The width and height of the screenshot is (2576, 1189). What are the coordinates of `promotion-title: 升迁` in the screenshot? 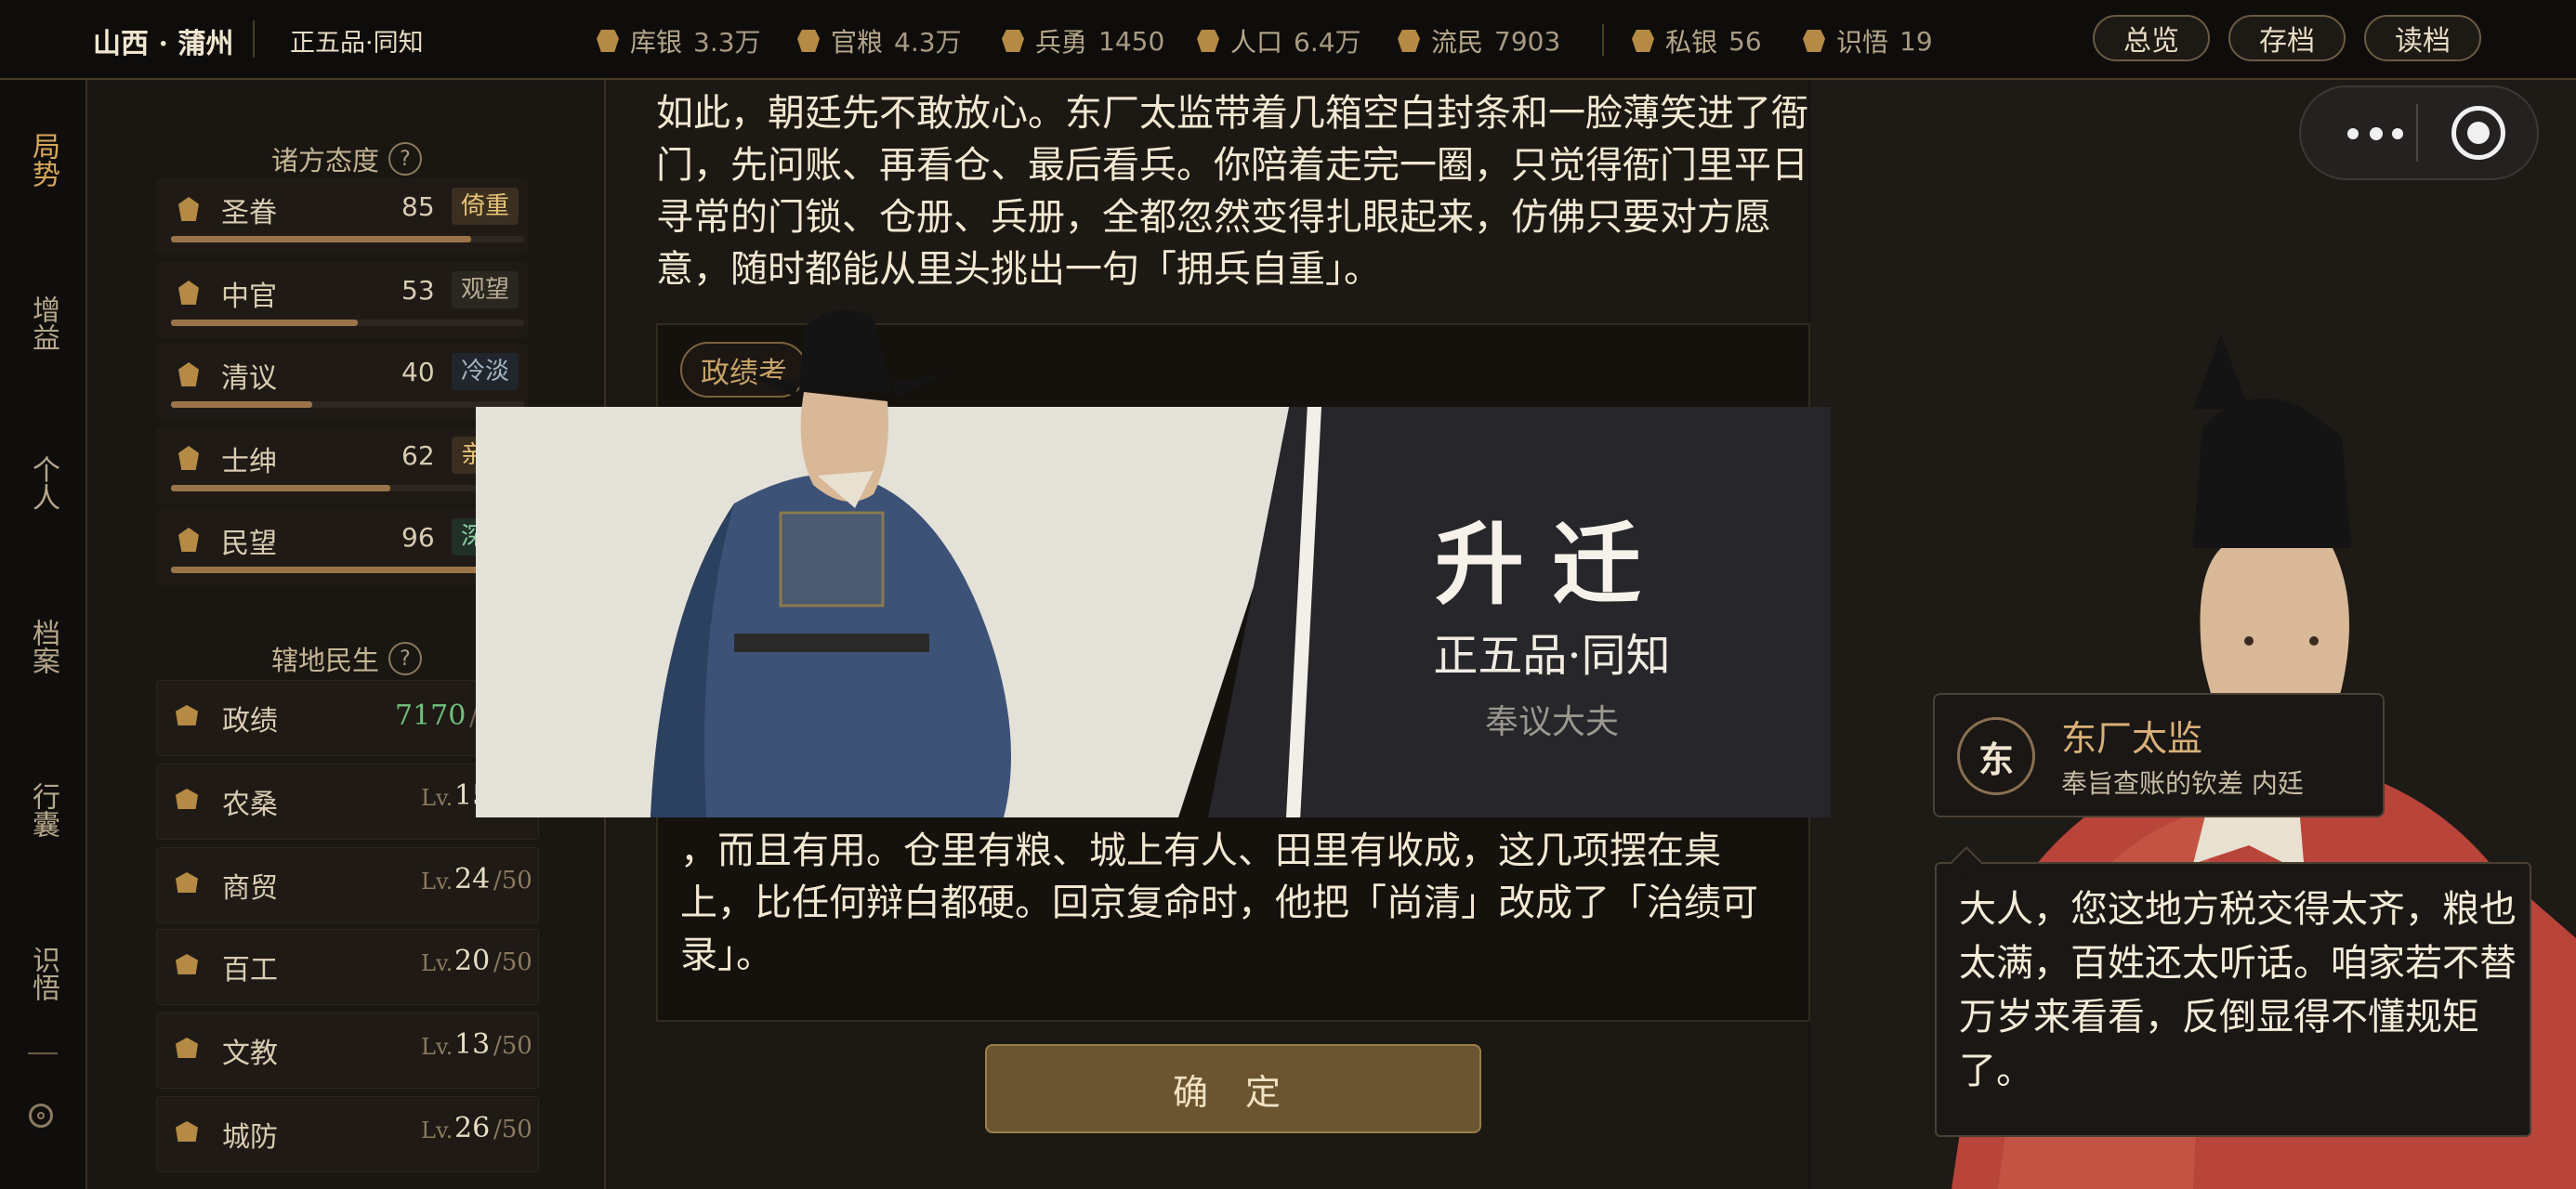 It's located at (1552, 564).